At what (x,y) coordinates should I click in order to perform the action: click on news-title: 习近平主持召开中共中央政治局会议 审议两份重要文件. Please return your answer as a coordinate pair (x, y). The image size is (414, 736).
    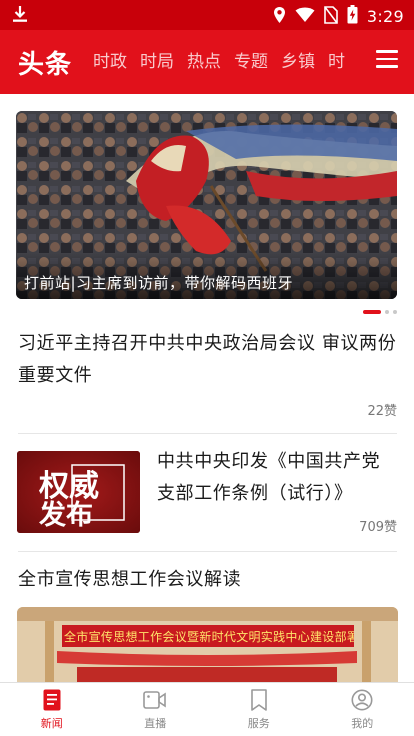
    Looking at the image, I should click on (207, 360).